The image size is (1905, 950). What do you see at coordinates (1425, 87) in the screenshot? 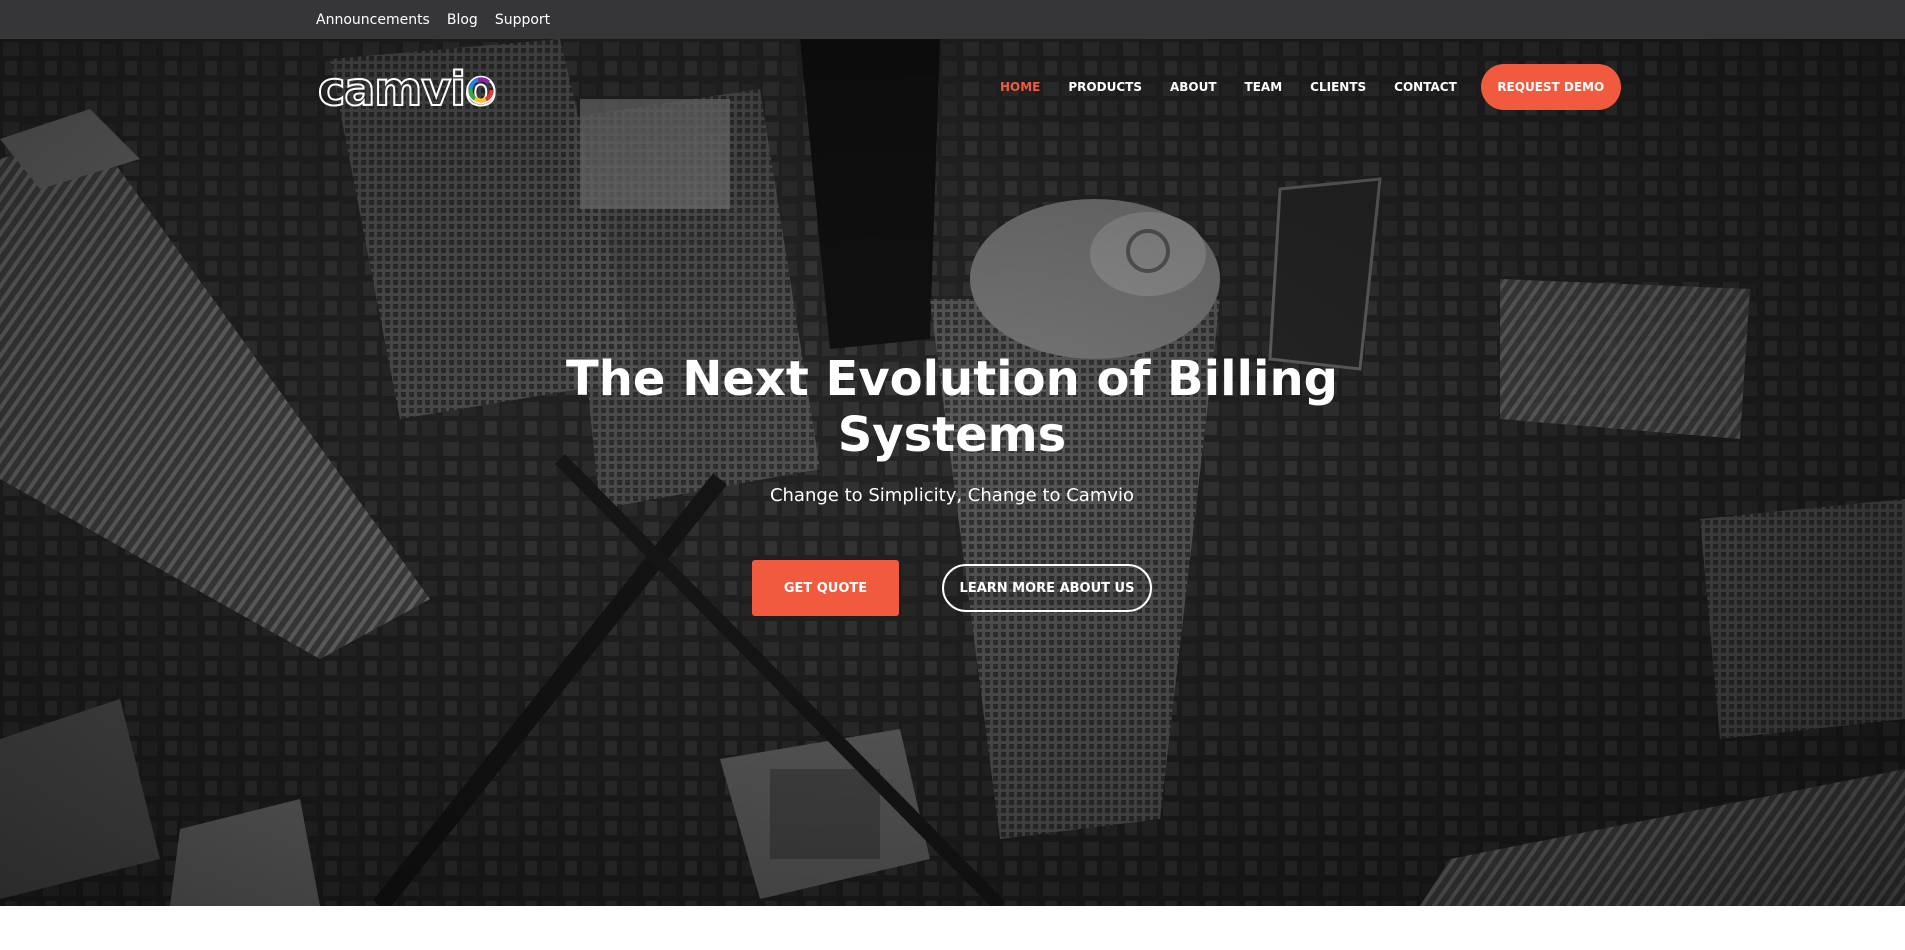
I see `nav-contact: CONTACT` at bounding box center [1425, 87].